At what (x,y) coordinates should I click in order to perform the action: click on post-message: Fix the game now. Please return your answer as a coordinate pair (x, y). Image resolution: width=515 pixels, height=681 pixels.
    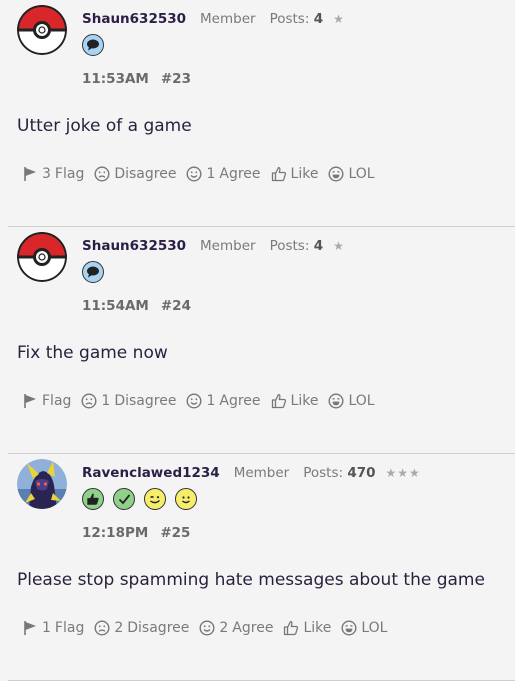
    Looking at the image, I should click on (92, 353).